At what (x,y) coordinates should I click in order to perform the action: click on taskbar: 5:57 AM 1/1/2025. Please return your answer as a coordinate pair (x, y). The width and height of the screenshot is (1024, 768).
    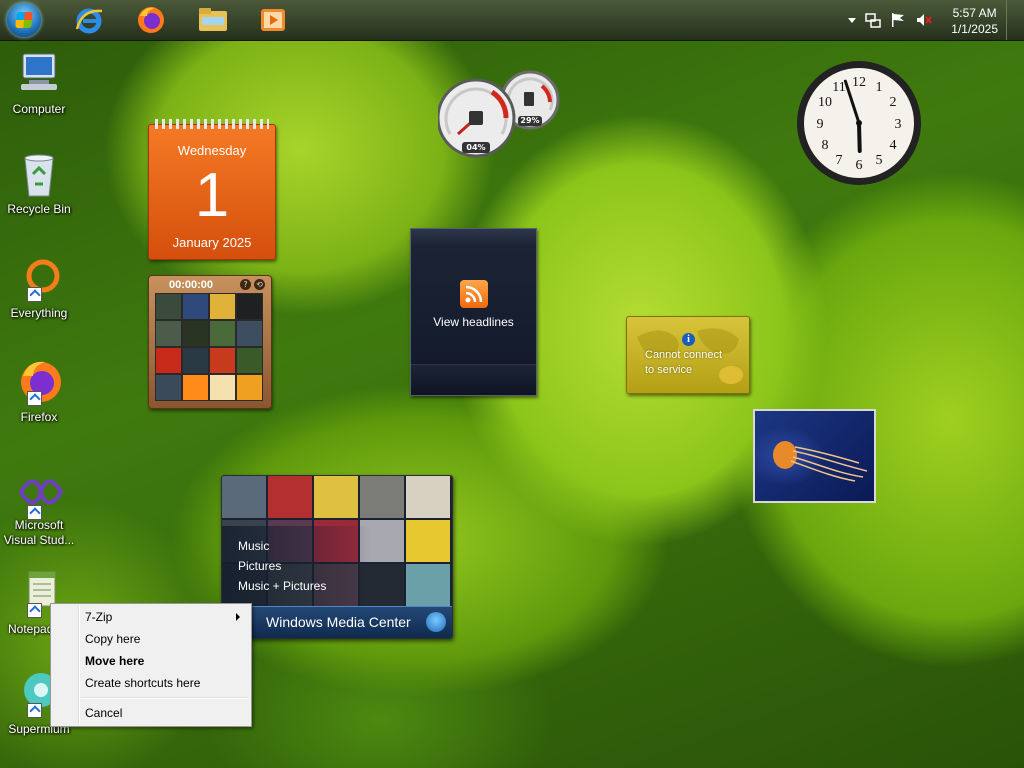
    Looking at the image, I should click on (512, 20).